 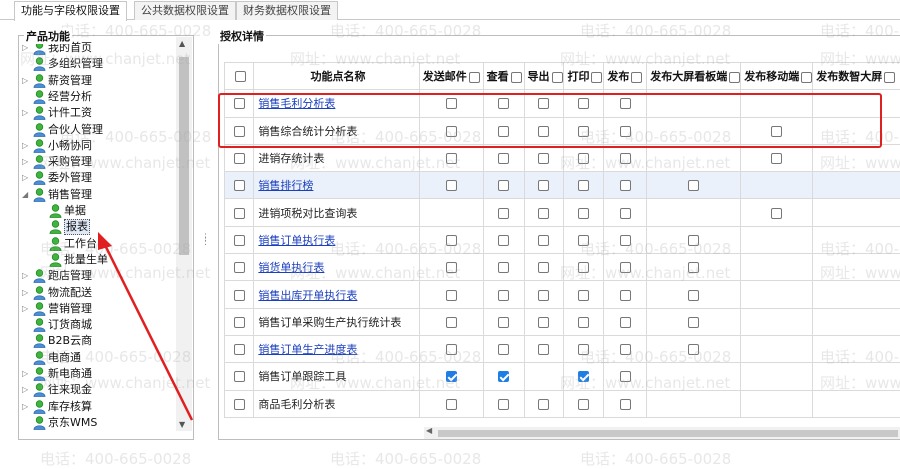 I want to click on table-row: 商品毛利分析表, so click(x=562, y=403).